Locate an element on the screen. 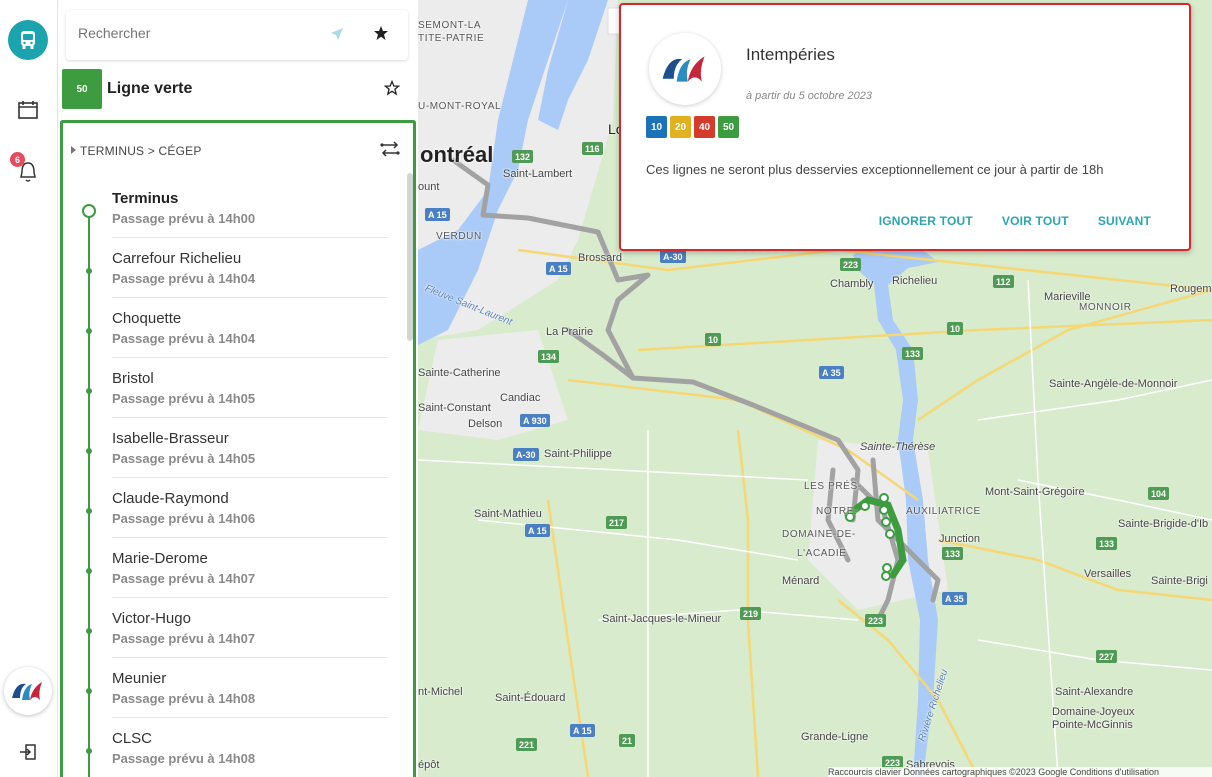  map-label: VERDUN is located at coordinates (459, 236).